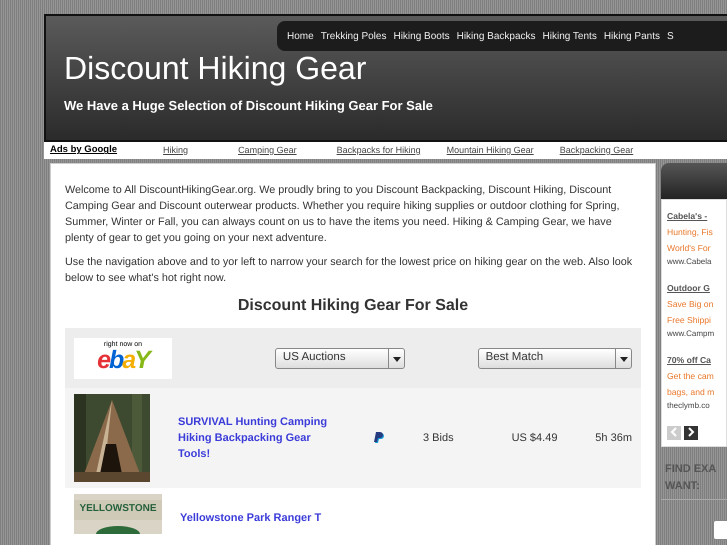  Describe the element at coordinates (632, 36) in the screenshot. I see `nav-link-item: Hiking Pants` at that location.